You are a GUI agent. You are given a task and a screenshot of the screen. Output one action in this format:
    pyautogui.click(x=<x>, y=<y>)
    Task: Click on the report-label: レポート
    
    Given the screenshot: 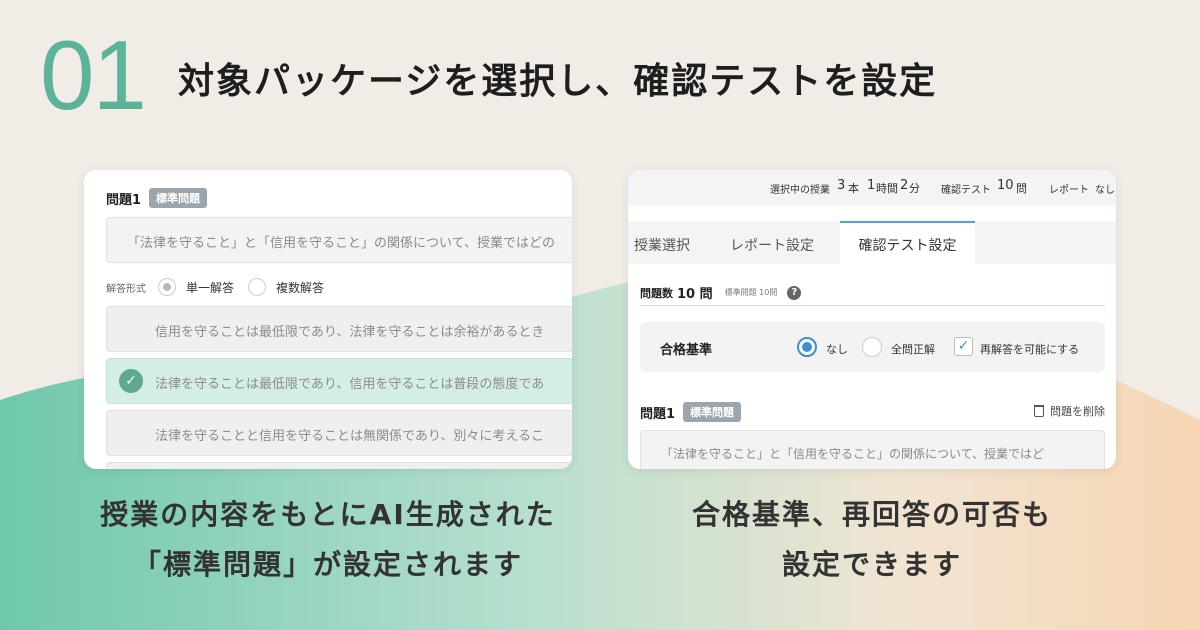 What is the action you would take?
    pyautogui.click(x=1069, y=190)
    